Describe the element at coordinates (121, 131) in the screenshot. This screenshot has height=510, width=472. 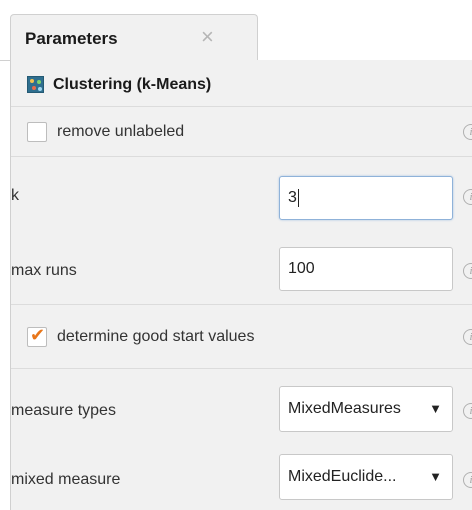
I see `remove-unlabeled-label: remove unlabeled` at that location.